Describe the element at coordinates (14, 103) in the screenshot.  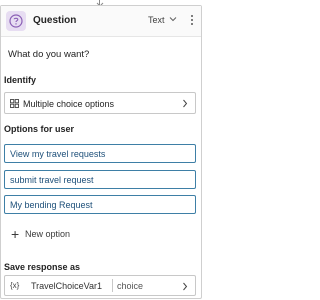
I see `grid-icon` at that location.